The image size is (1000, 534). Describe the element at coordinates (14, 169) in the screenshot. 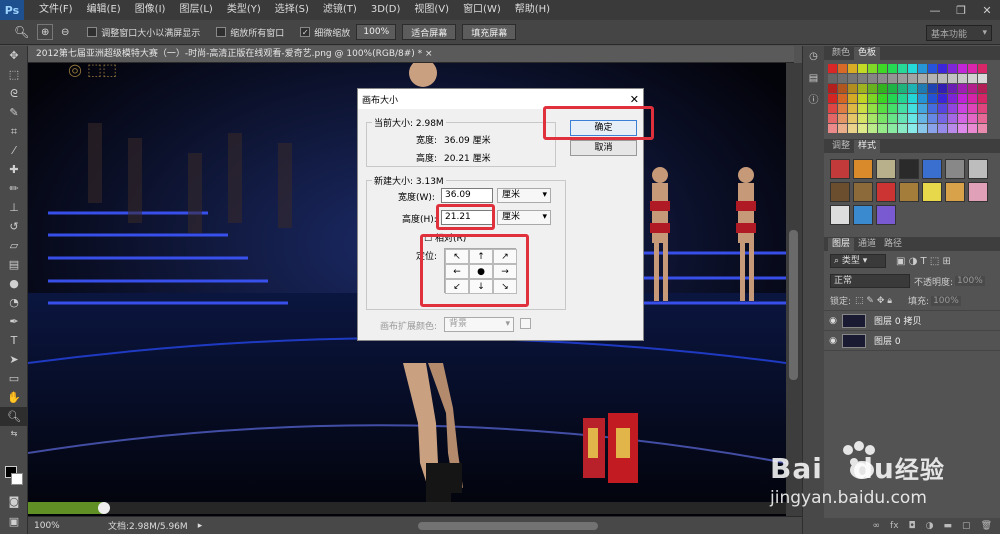

I see `healing-tool-icon: ✚` at that location.